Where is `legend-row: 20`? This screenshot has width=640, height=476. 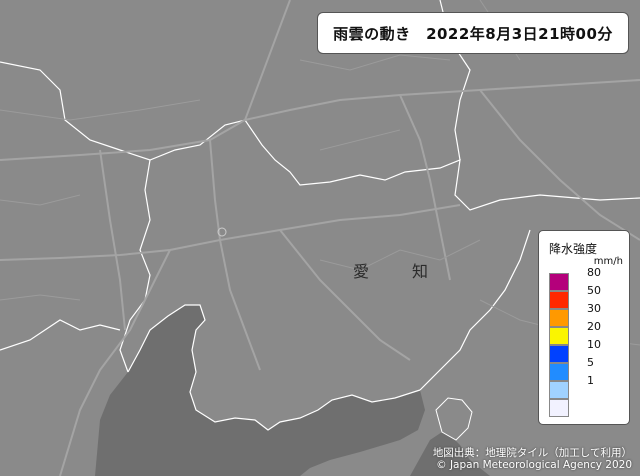 legend-row: 20 is located at coordinates (586, 332).